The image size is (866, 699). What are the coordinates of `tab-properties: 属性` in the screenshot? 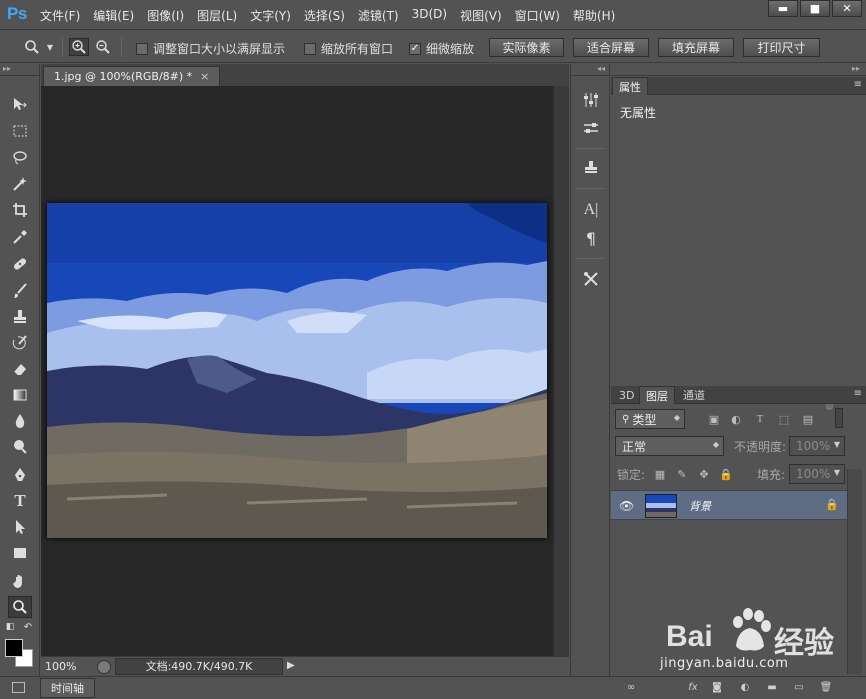 It's located at (630, 86).